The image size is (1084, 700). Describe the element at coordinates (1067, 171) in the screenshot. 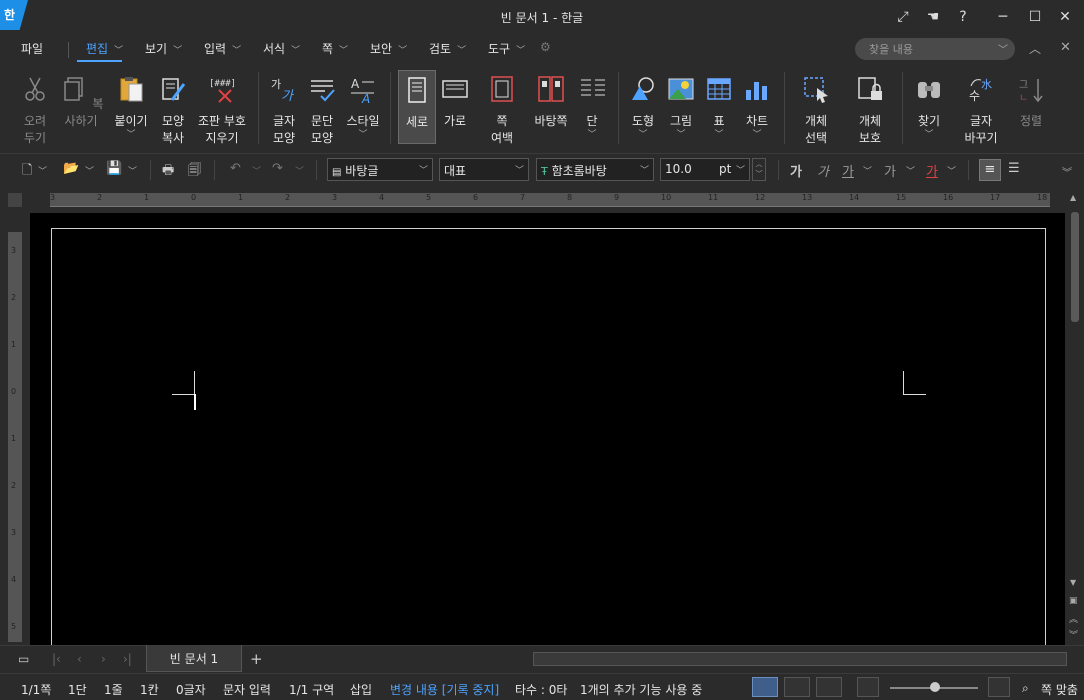

I see `more-tools-icon: ︾` at that location.